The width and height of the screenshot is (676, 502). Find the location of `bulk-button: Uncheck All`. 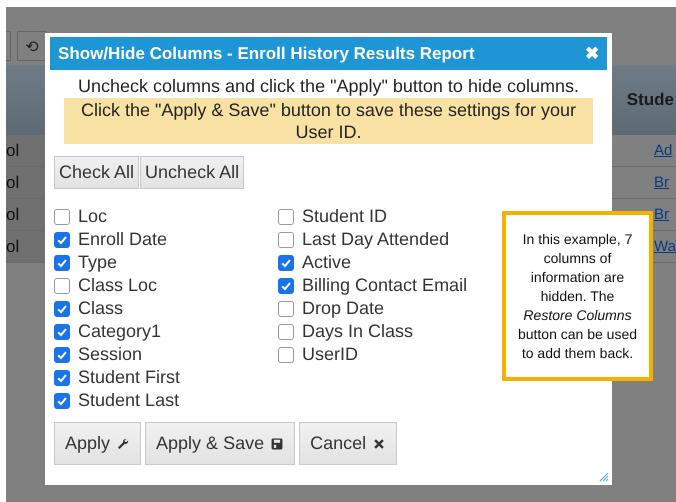

bulk-button: Uncheck All is located at coordinates (192, 172).